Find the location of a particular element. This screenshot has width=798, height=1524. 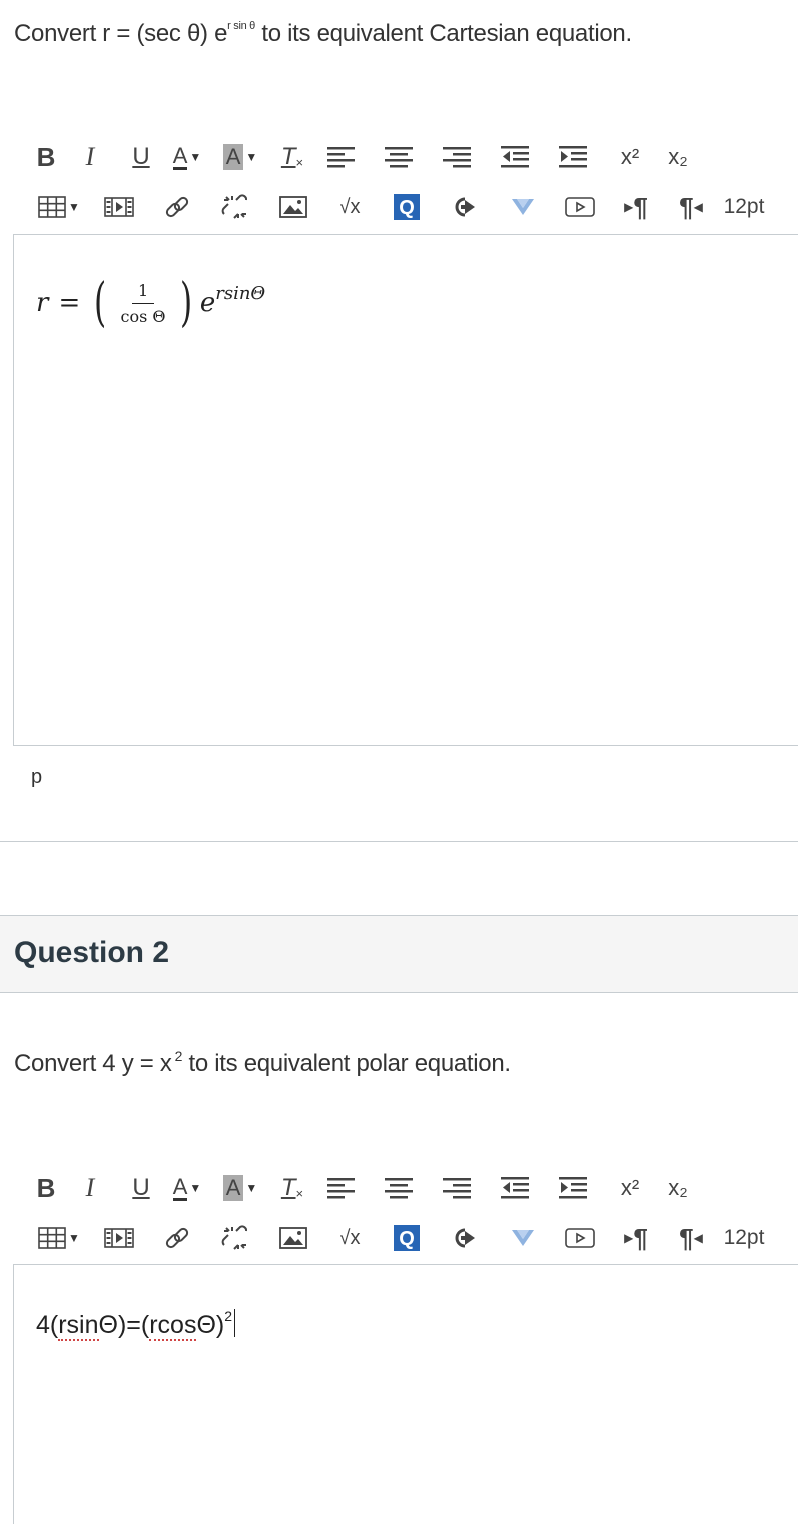

prompt-text: Convert r = (sec θ) e is located at coordinates (121, 33).